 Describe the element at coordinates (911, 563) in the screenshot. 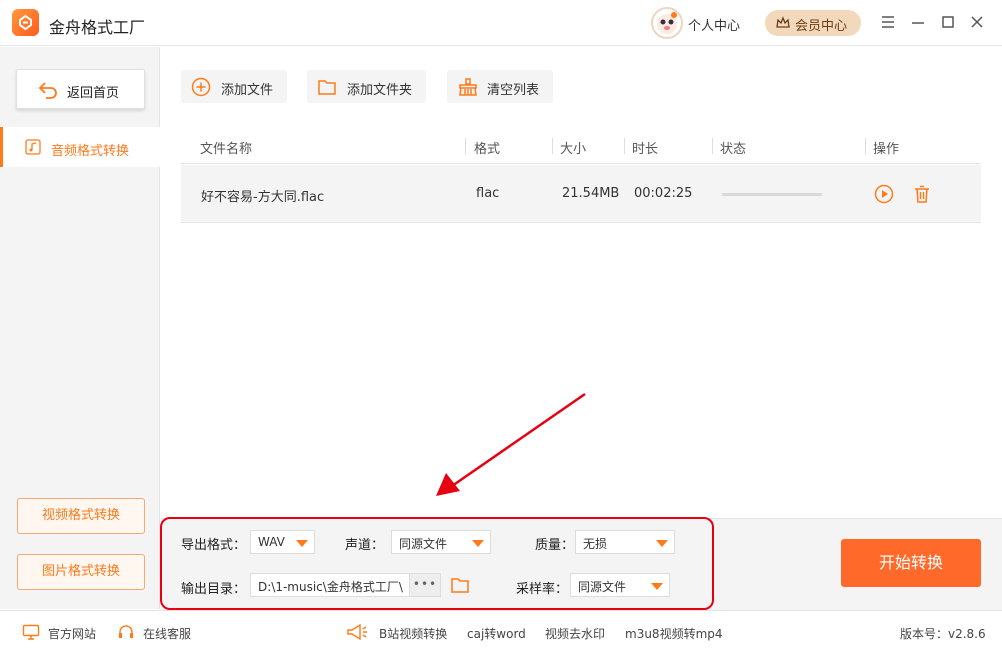

I see `start-convert-button: 开始转换` at that location.